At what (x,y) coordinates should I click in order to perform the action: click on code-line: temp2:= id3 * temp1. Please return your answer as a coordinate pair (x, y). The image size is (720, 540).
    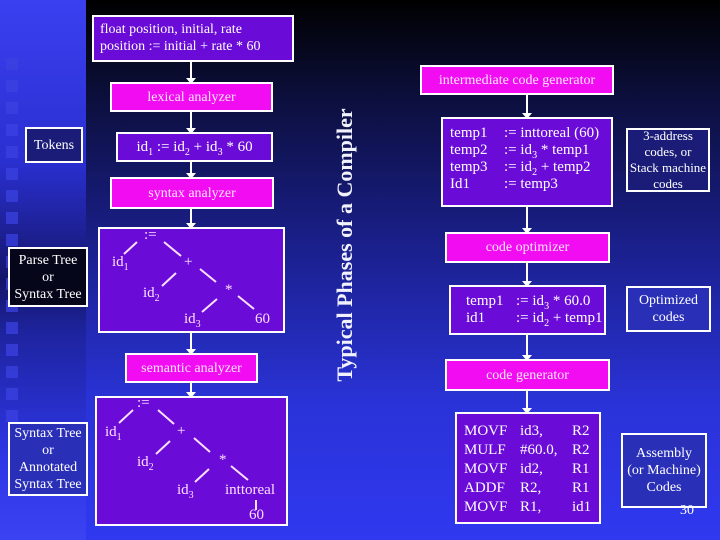
    Looking at the image, I should click on (530, 151).